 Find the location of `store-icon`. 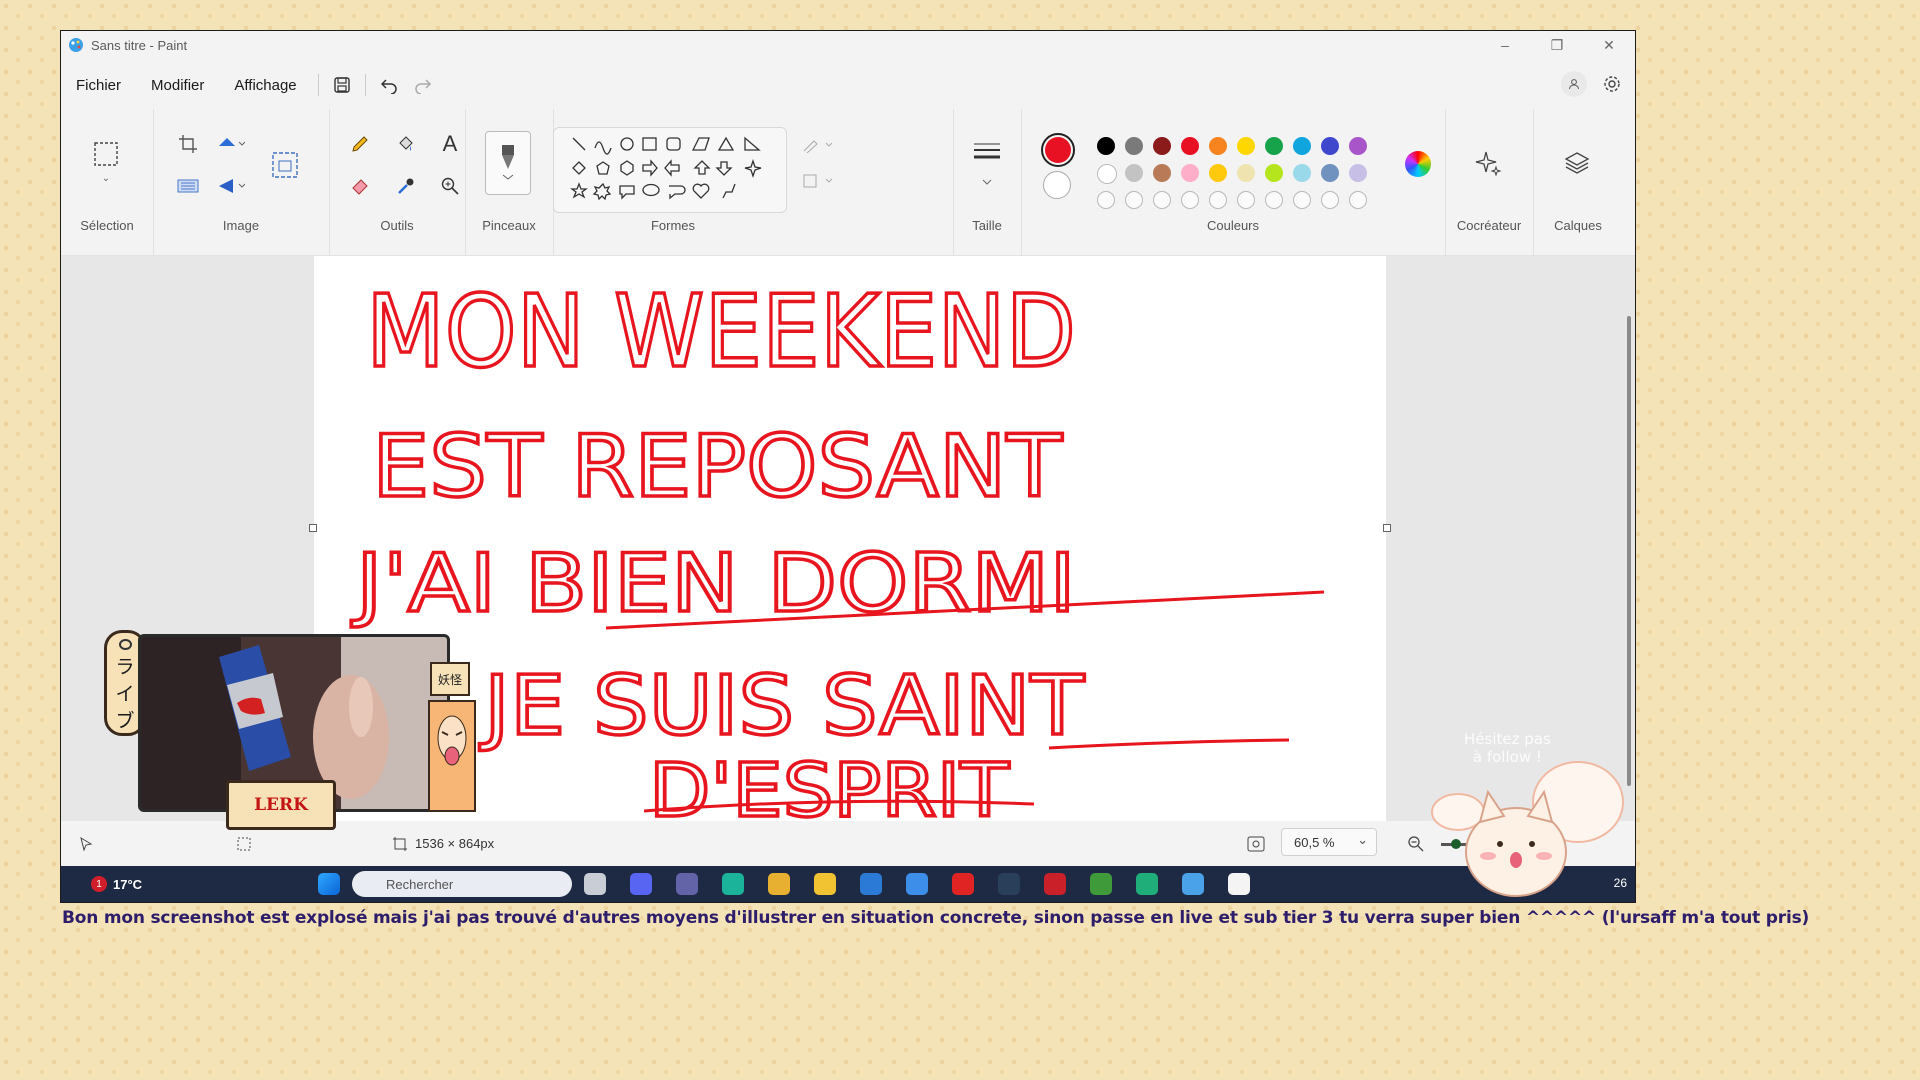

store-icon is located at coordinates (871, 884).